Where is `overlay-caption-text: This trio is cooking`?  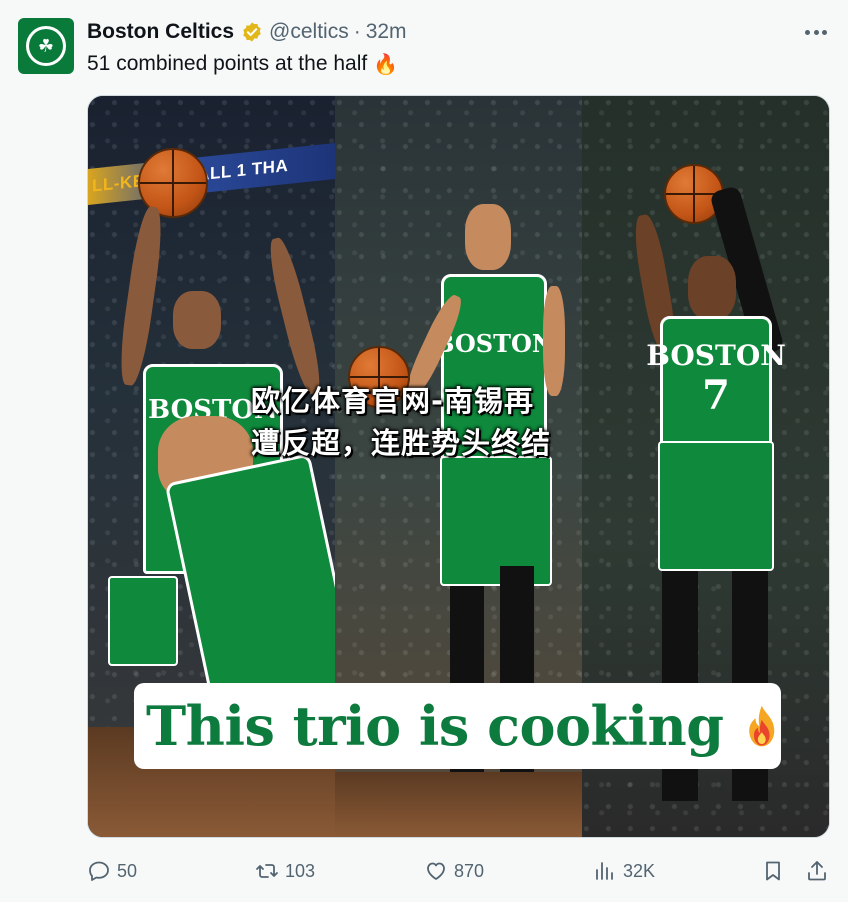
overlay-caption-text: This trio is cooking is located at coordinates (435, 726).